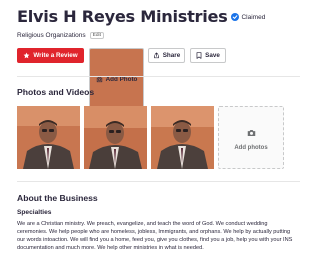  I want to click on add-photo-button: Add Photo, so click(116, 79).